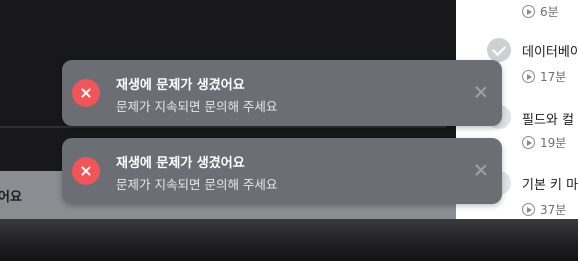 This screenshot has height=261, width=578. I want to click on completed-check-icon, so click(499, 50).